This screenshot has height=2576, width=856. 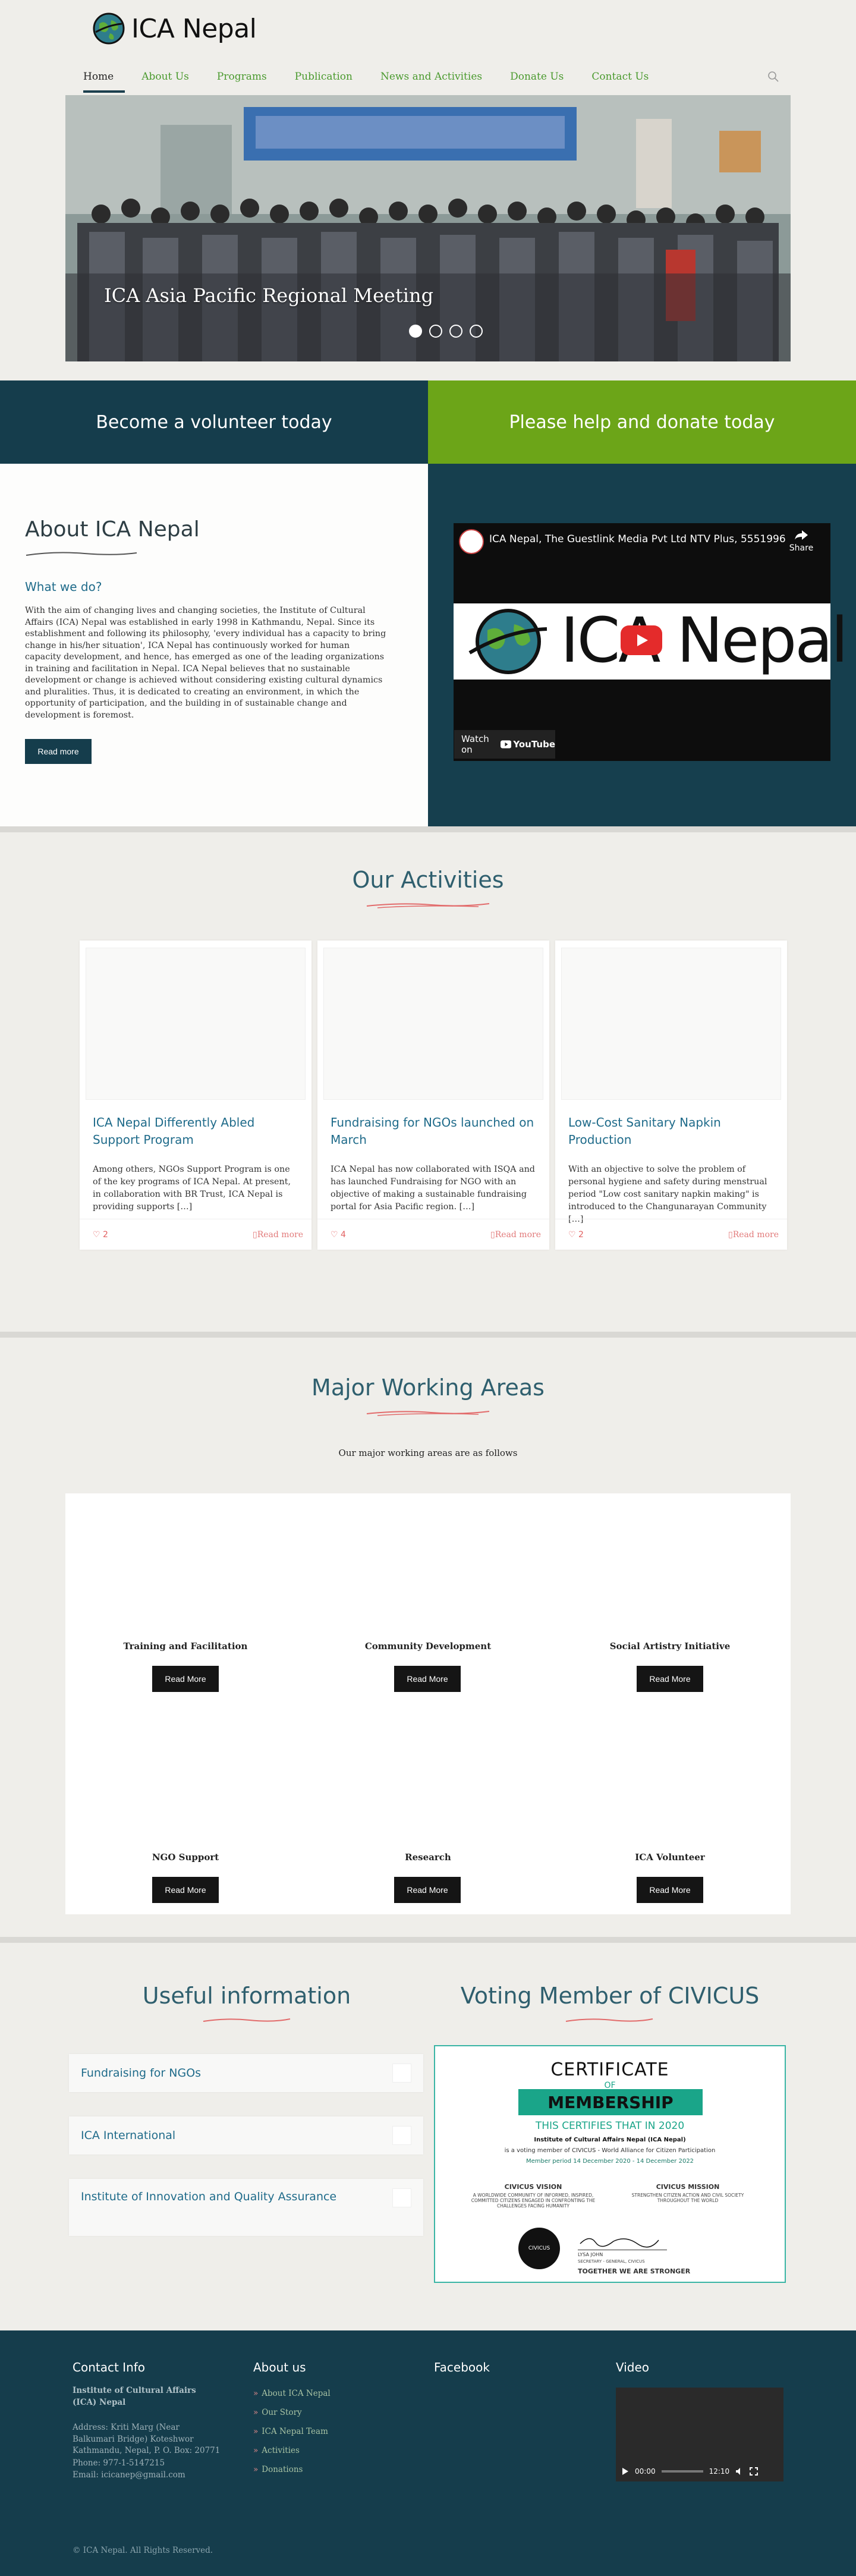 I want to click on donate-cta: Please help and donate today, so click(x=642, y=422).